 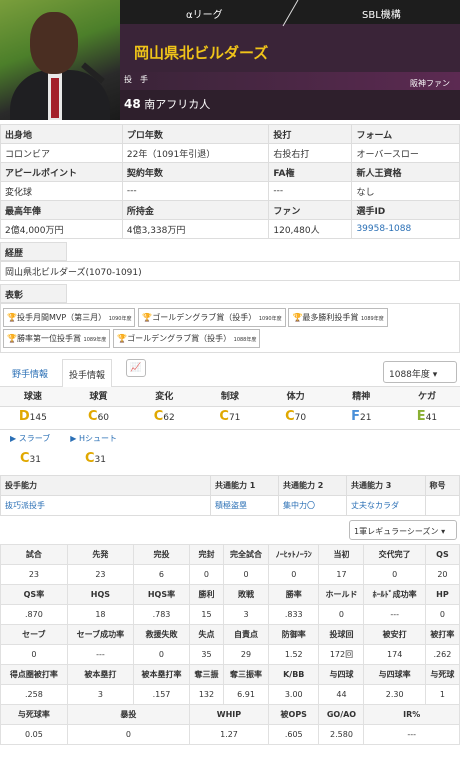 What do you see at coordinates (361, 397) in the screenshot?
I see `rating-label: 精神` at bounding box center [361, 397].